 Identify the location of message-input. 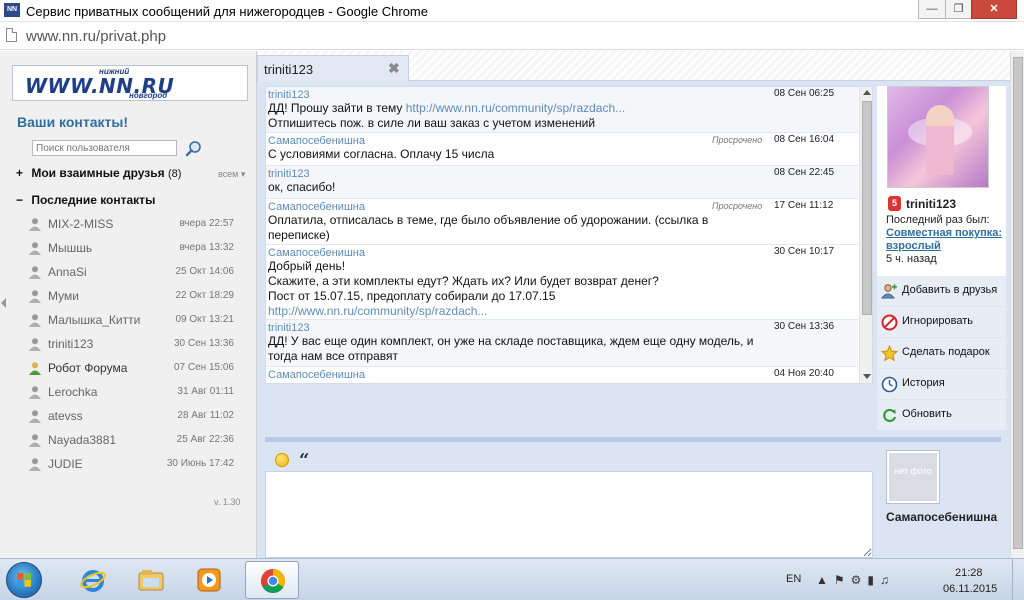
(569, 514).